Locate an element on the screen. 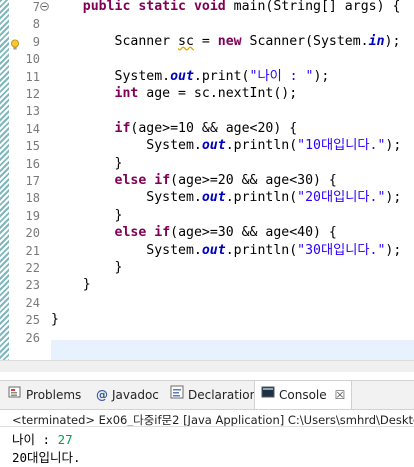 The width and height of the screenshot is (414, 467). console-output-line-1: 나이 : 27 is located at coordinates (42, 438).